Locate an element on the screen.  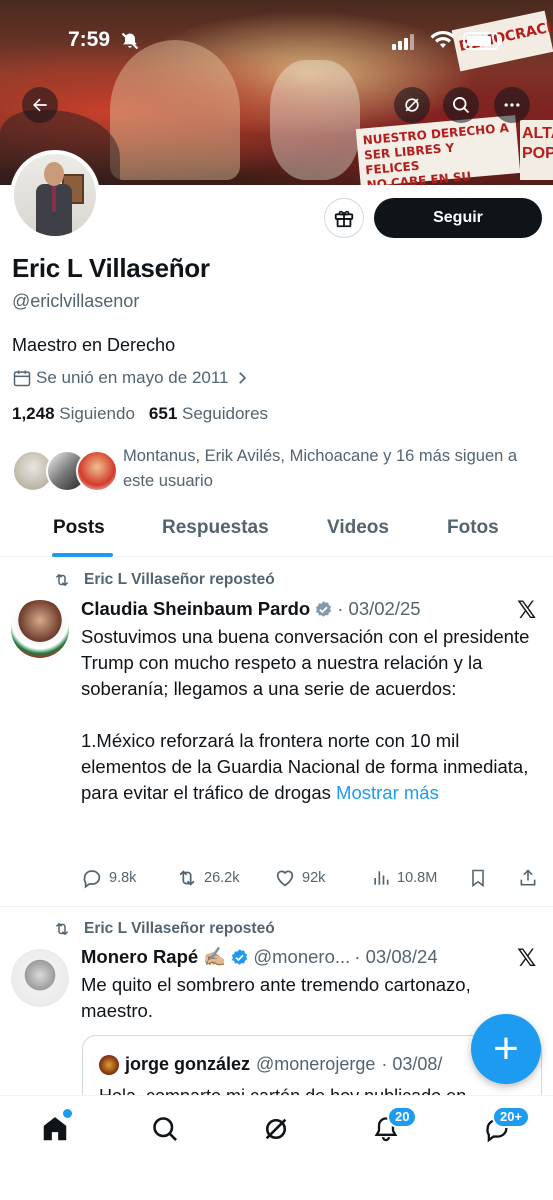
post-header: Monero Rapé ✍🏼 @monero... · 03/08/24 is located at coordinates (259, 957).